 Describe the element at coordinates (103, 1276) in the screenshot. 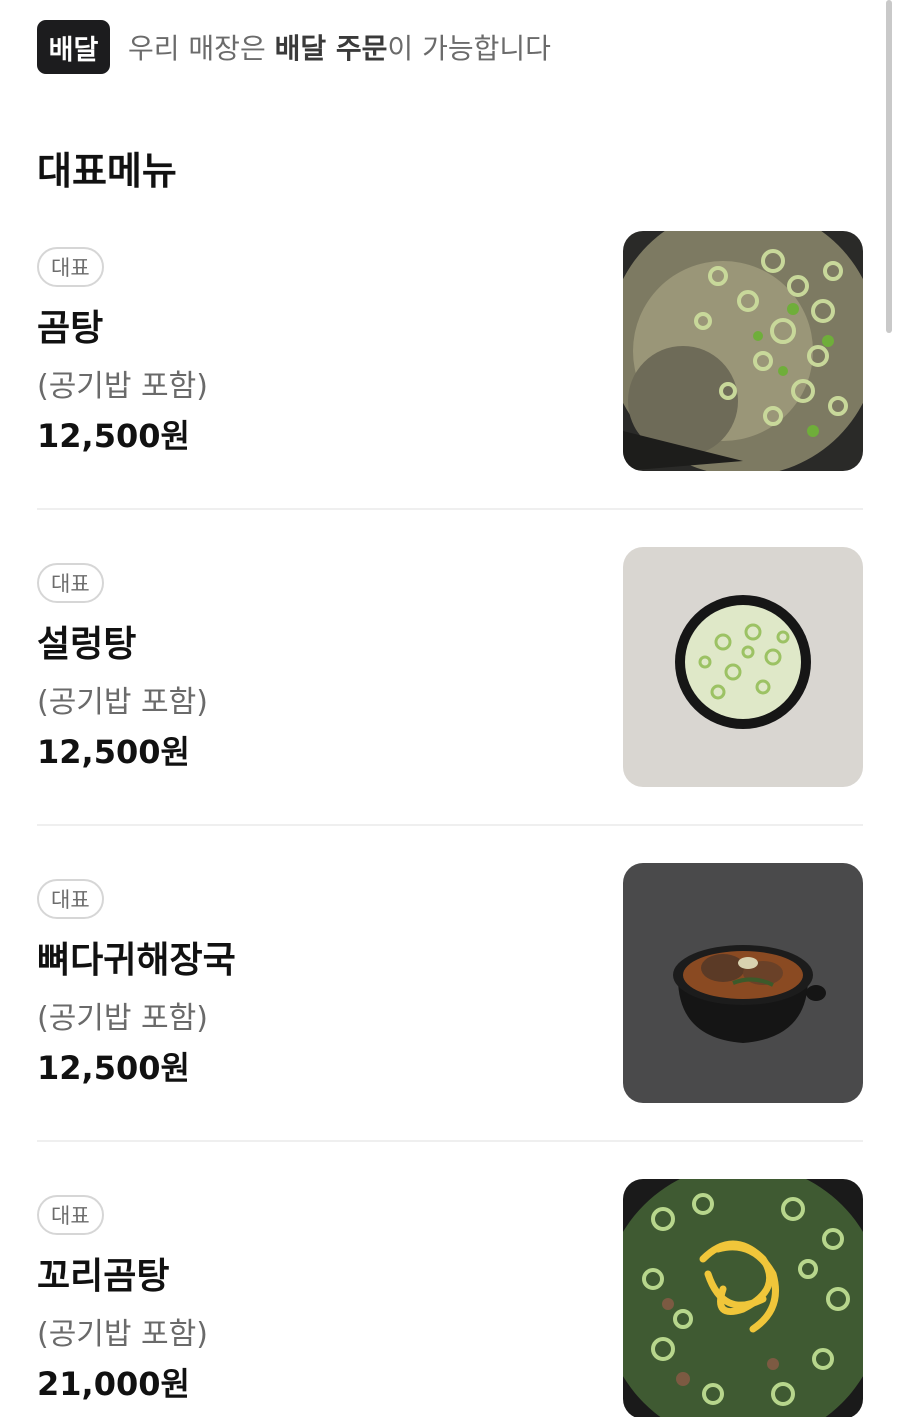

I see `menu-item-name: 꼬리곰탕` at that location.